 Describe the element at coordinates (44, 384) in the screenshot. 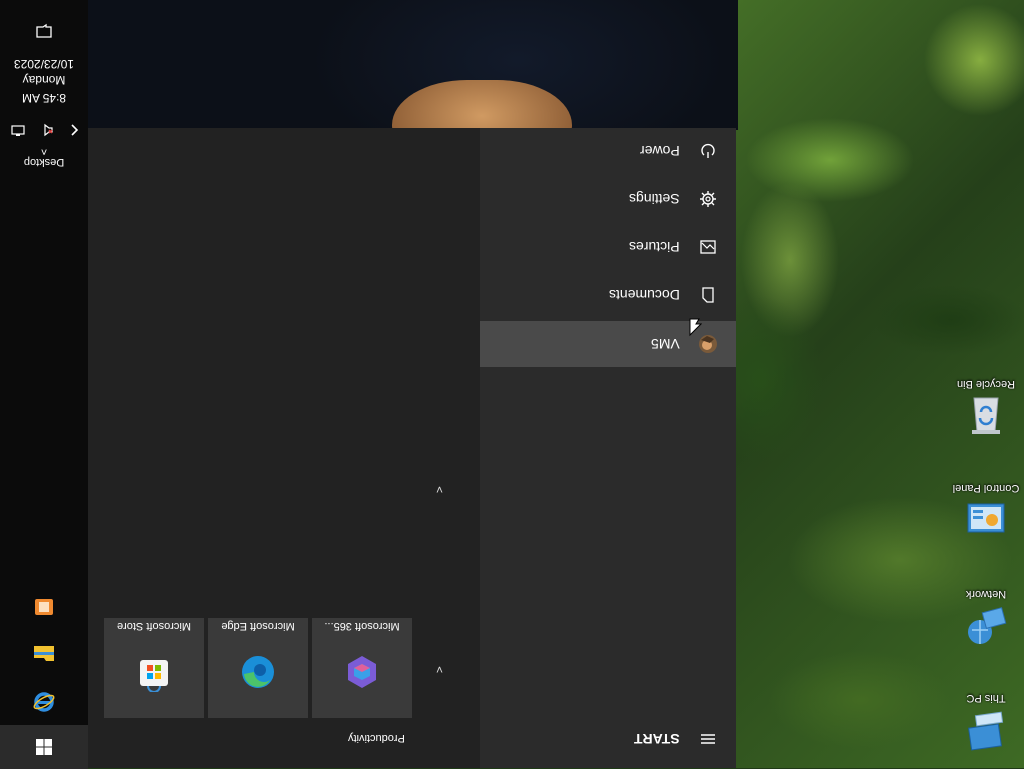

I see `taskbar: 10/23/2023 Monday 8:45 AM ˄ Desktop` at that location.